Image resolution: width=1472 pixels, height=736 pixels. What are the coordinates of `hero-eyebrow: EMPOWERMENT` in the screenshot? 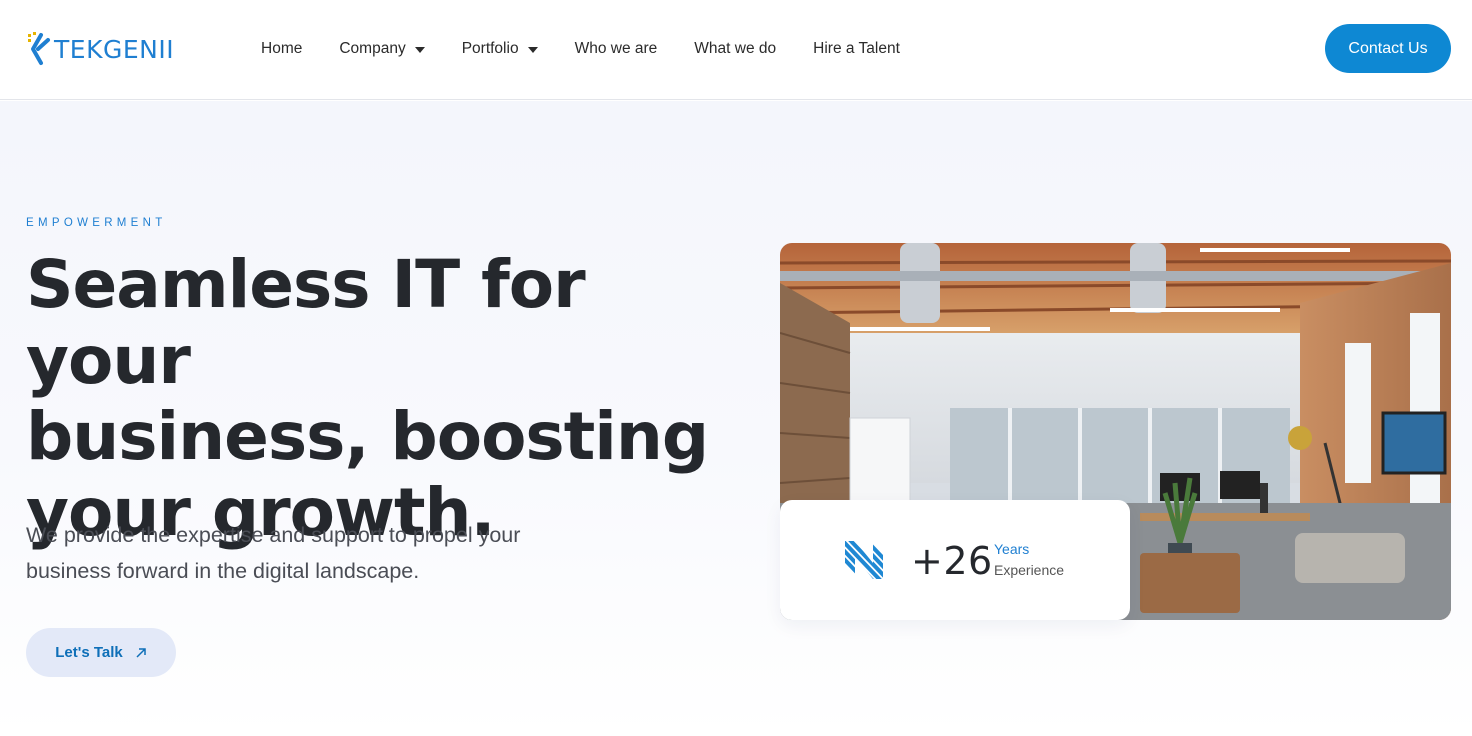 It's located at (96, 223).